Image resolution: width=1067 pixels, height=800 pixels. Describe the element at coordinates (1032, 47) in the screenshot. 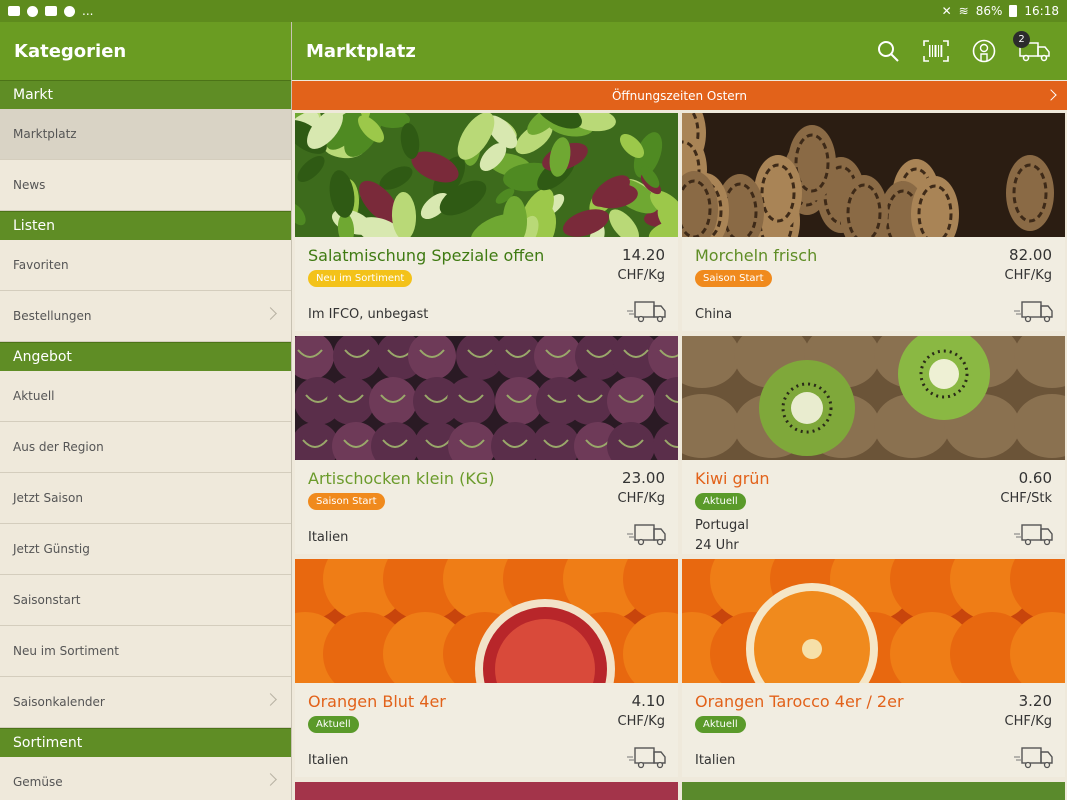

I see `cart-delivery-button: 2` at that location.